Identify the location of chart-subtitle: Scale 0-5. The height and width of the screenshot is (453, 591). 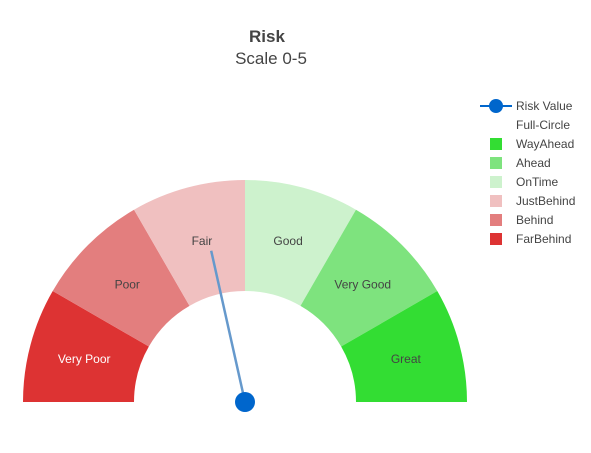
(271, 58).